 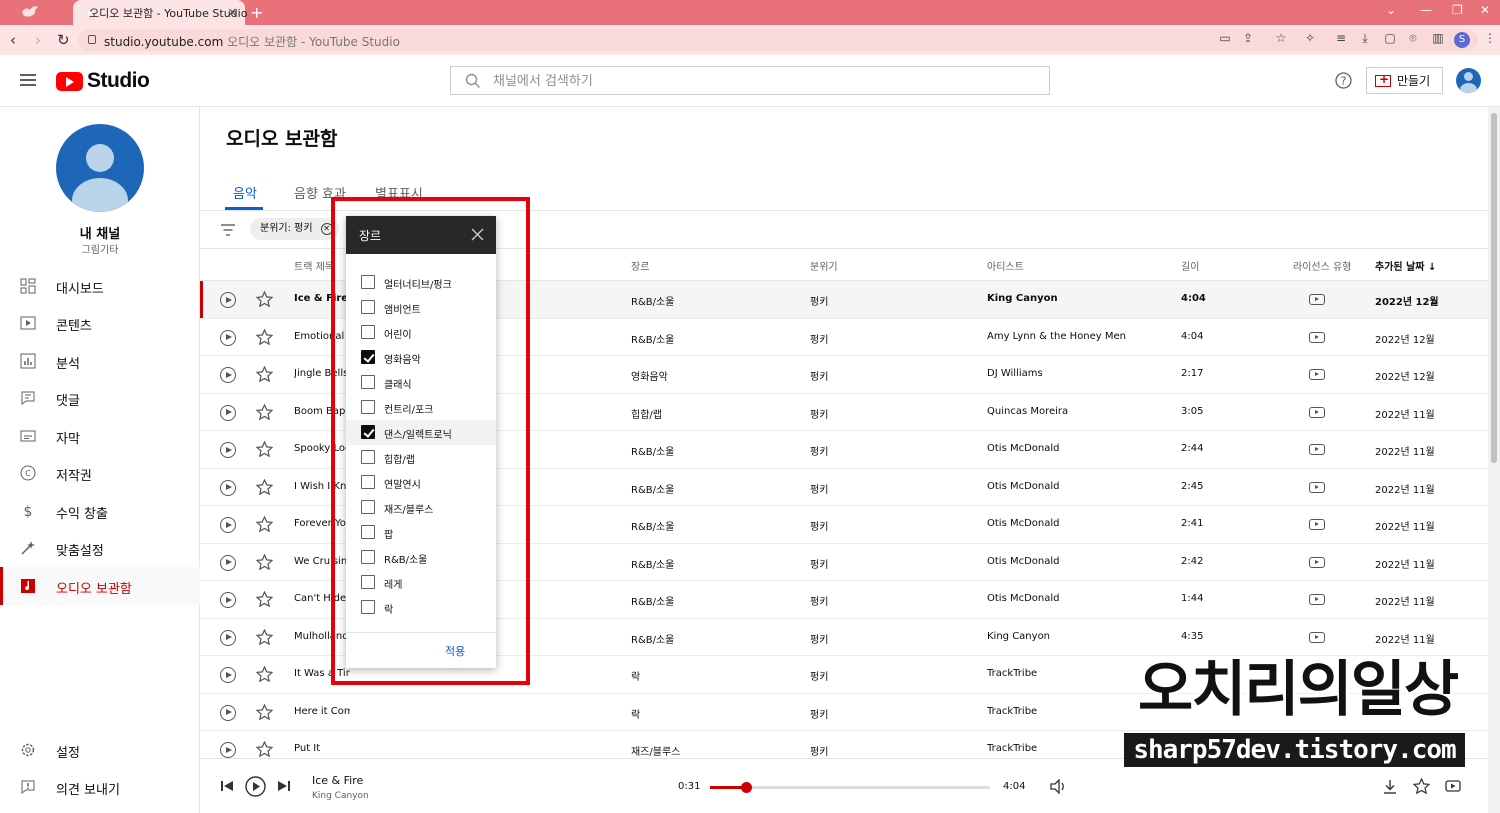 I want to click on tab-search-icon: ⌄, so click(x=1391, y=10).